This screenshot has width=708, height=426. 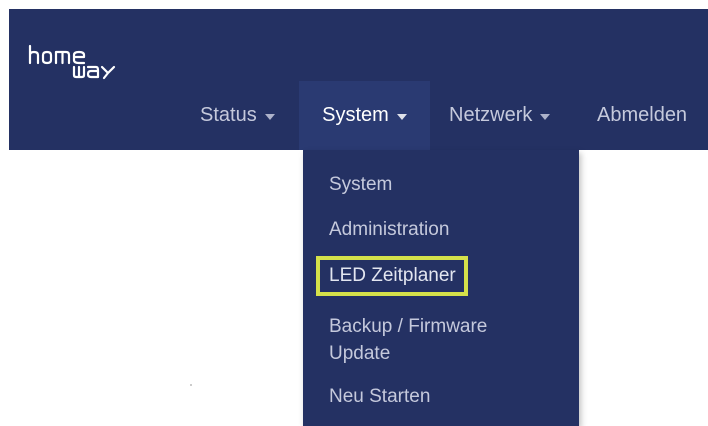 I want to click on homeway-logo, so click(x=86, y=62).